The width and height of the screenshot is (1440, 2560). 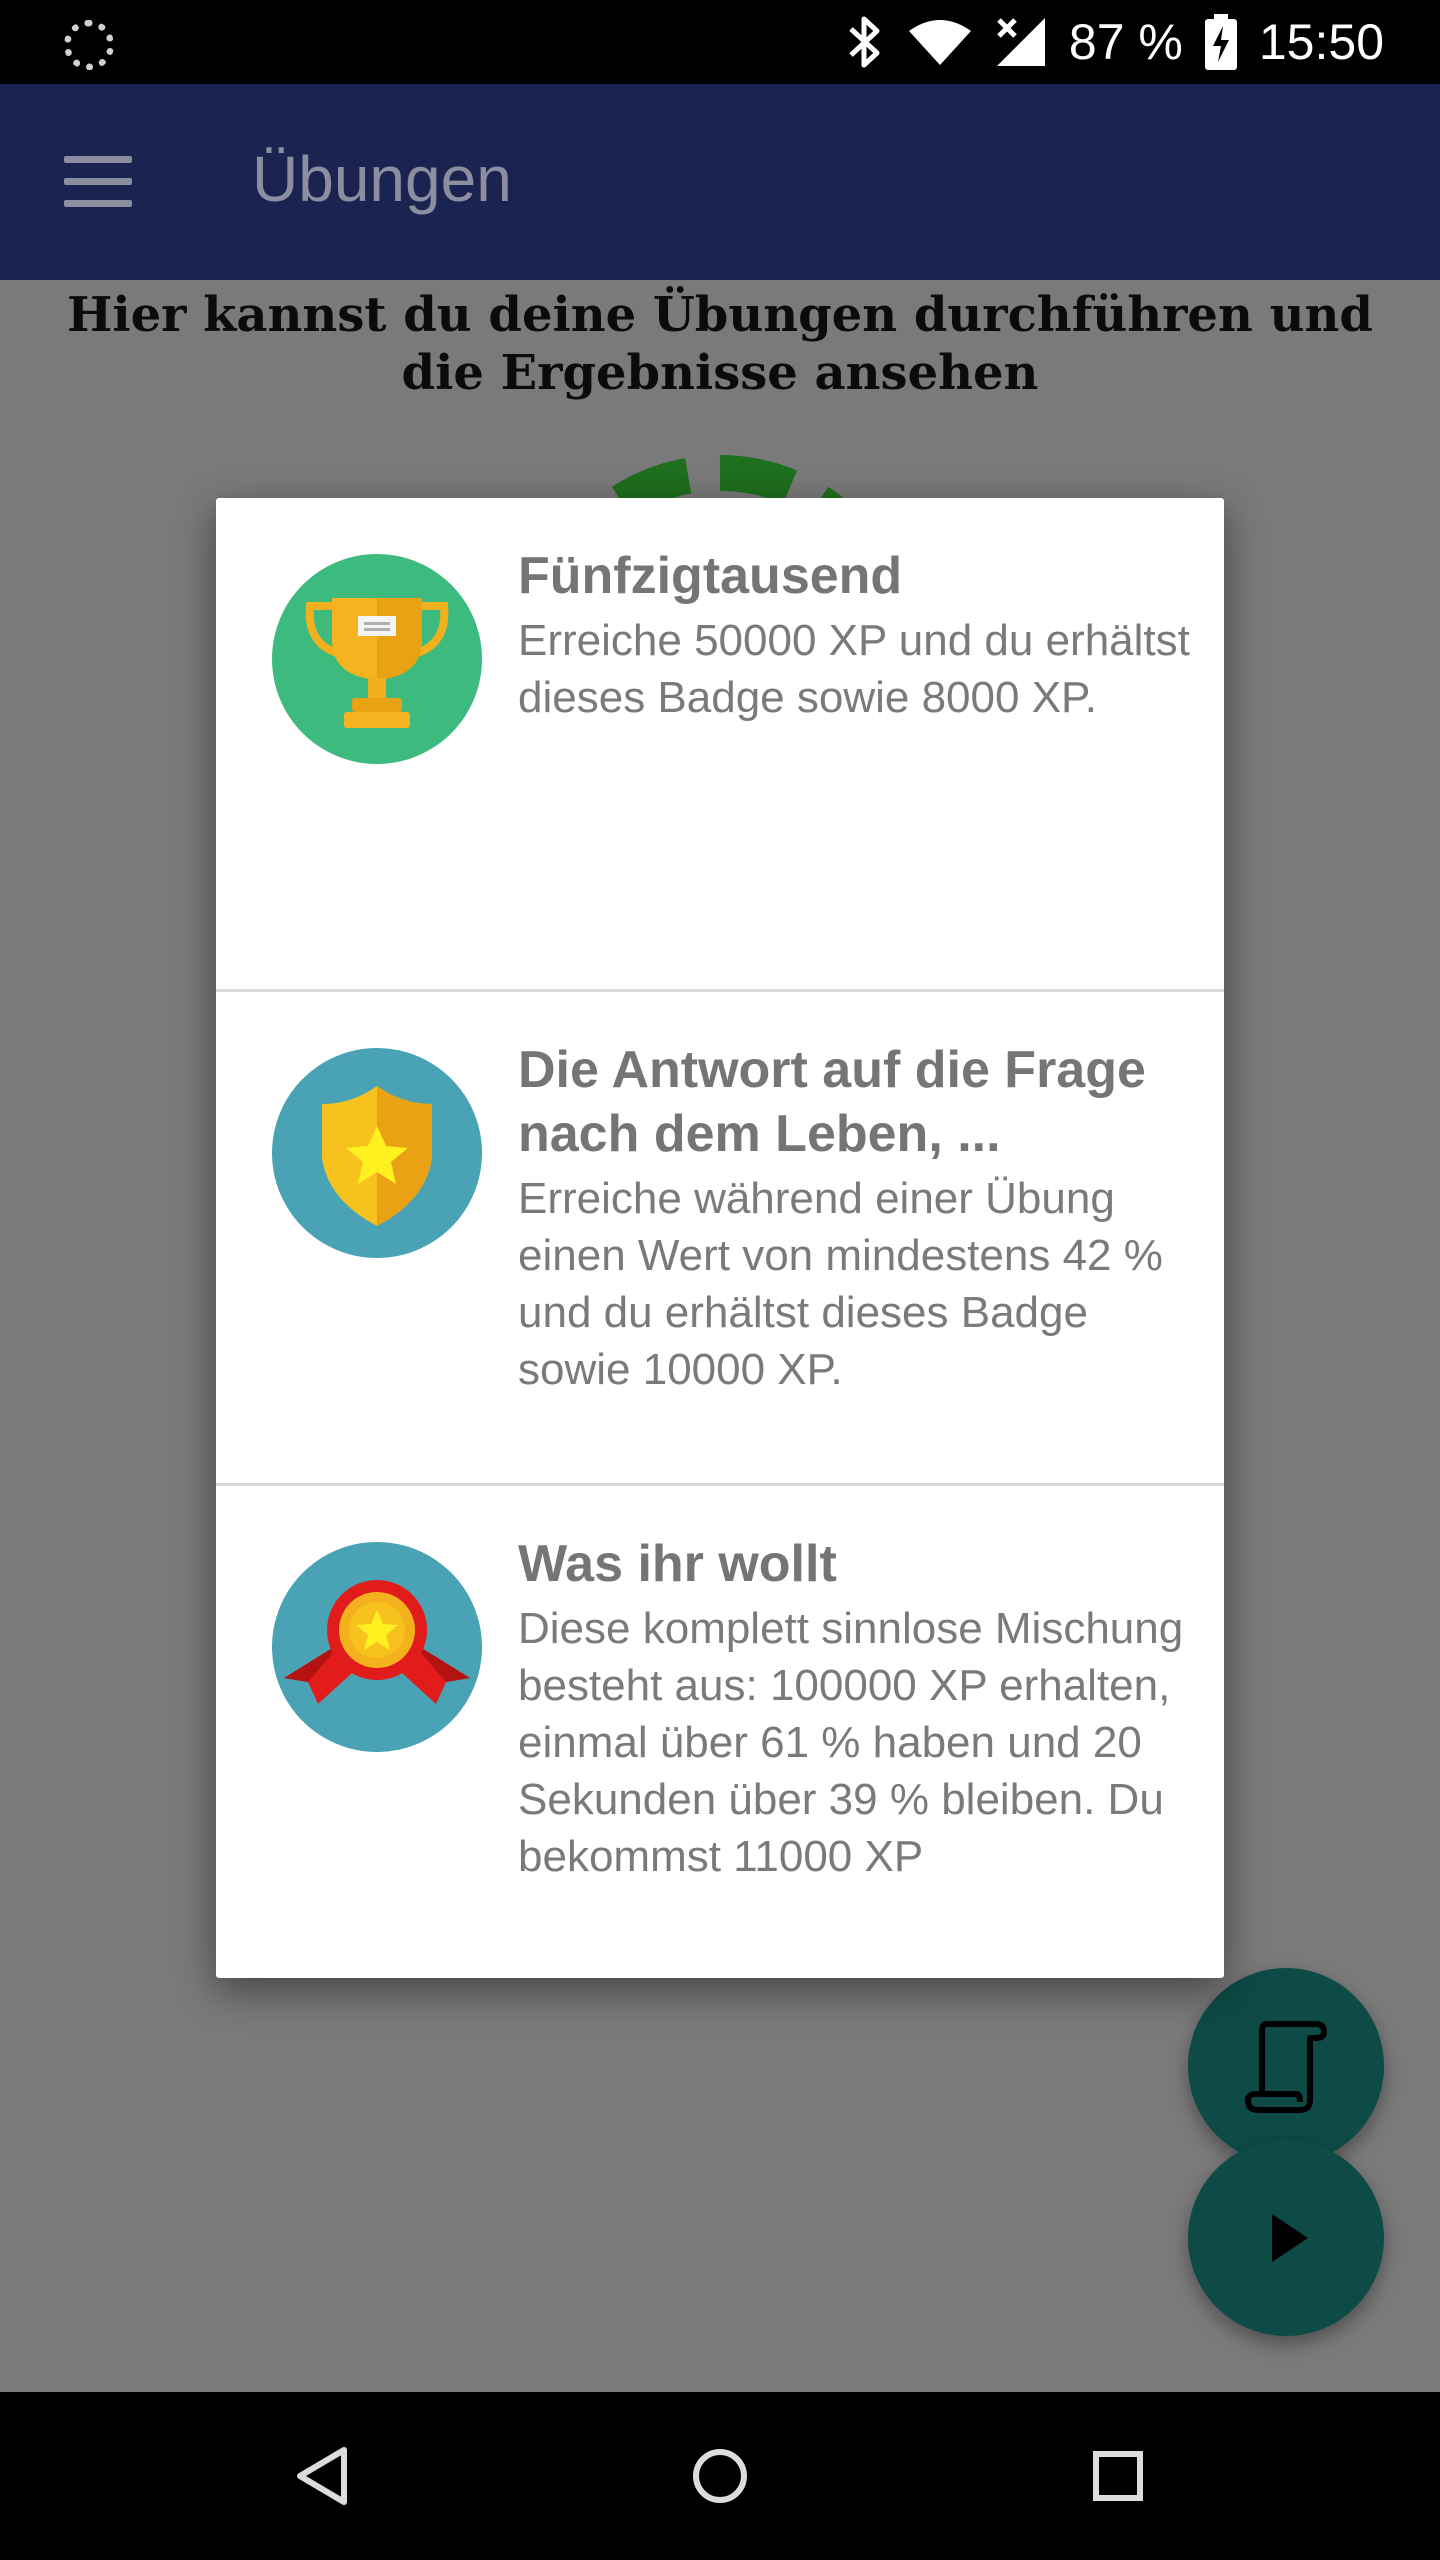 I want to click on page-title: Übungen, so click(x=382, y=179).